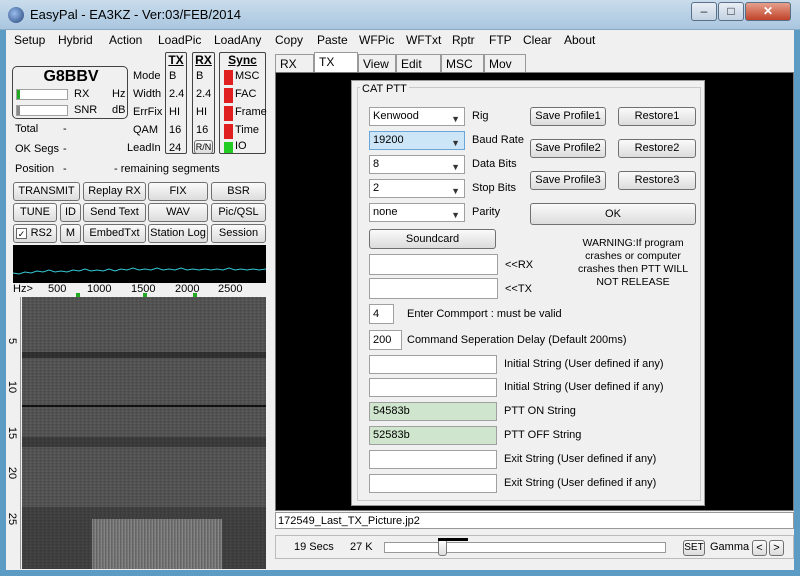 Image resolution: width=800 pixels, height=576 pixels. I want to click on close-button: ✕, so click(768, 11).